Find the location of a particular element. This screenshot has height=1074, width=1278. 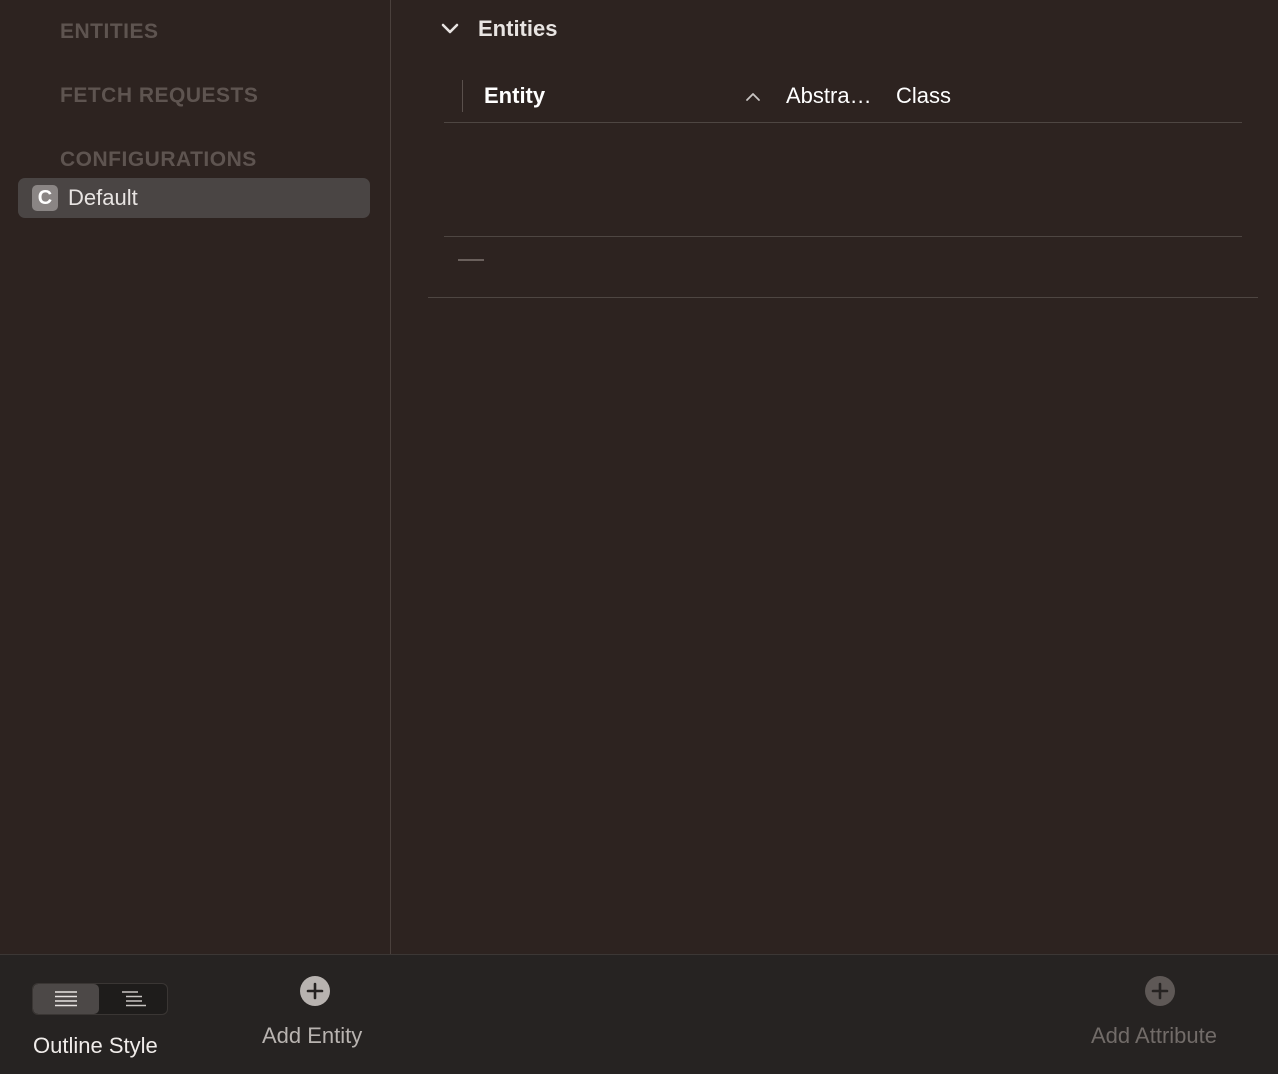

sort-ascending-icon is located at coordinates (753, 97).